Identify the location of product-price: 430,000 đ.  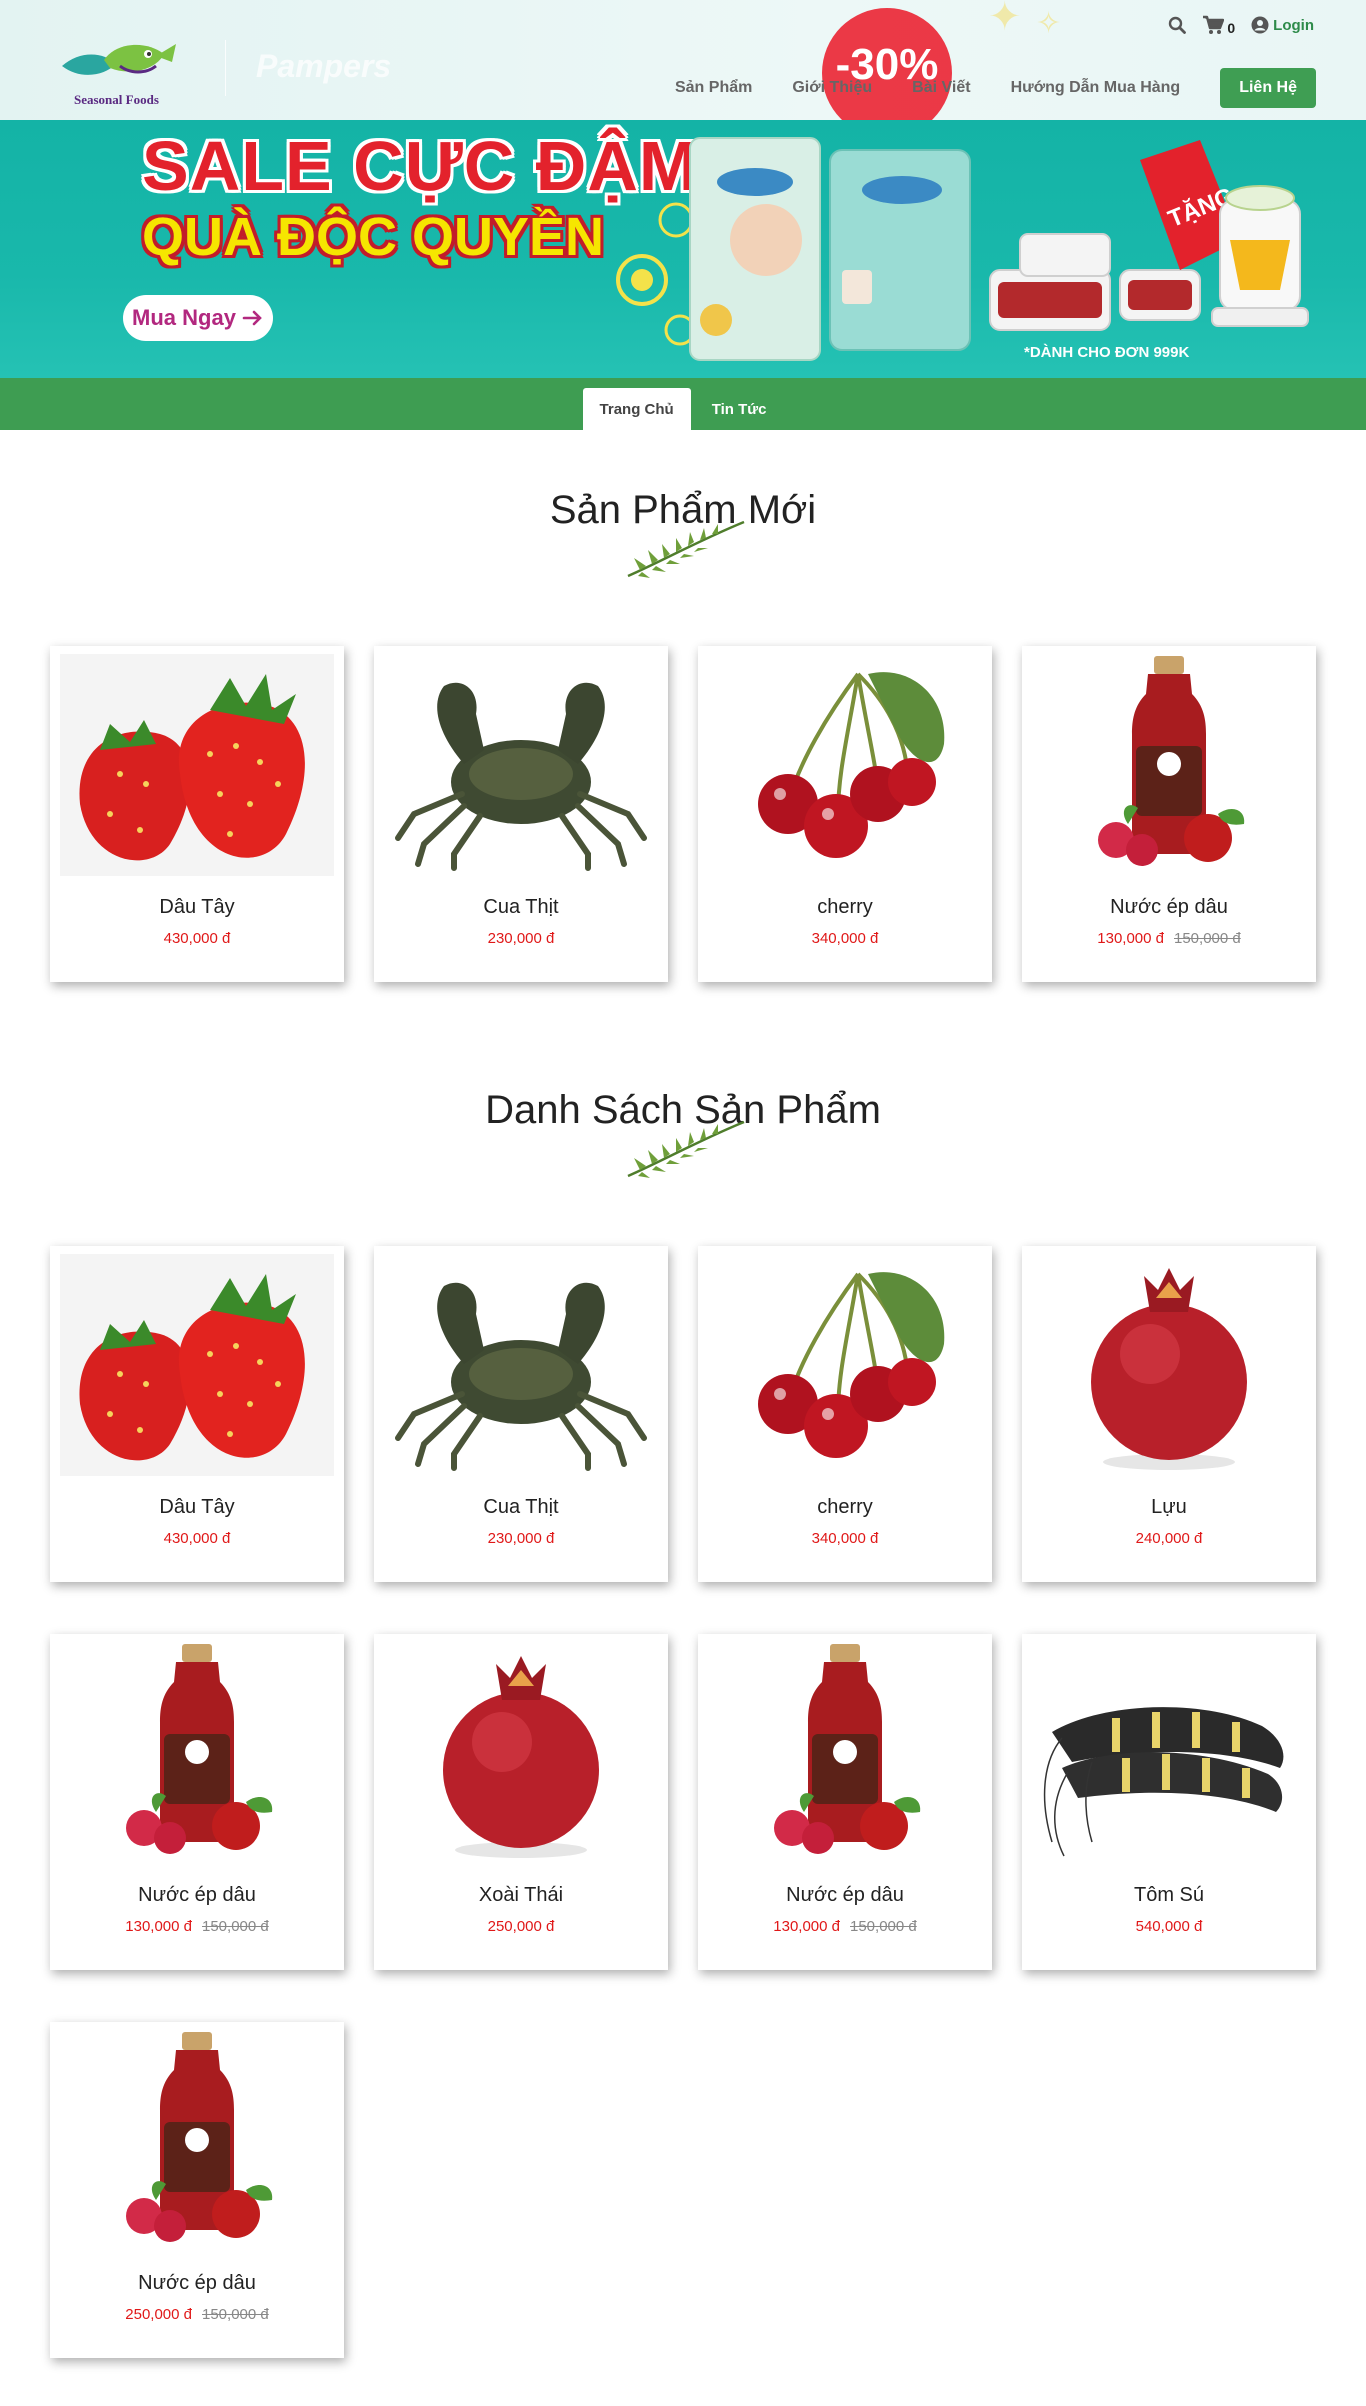
(197, 1538).